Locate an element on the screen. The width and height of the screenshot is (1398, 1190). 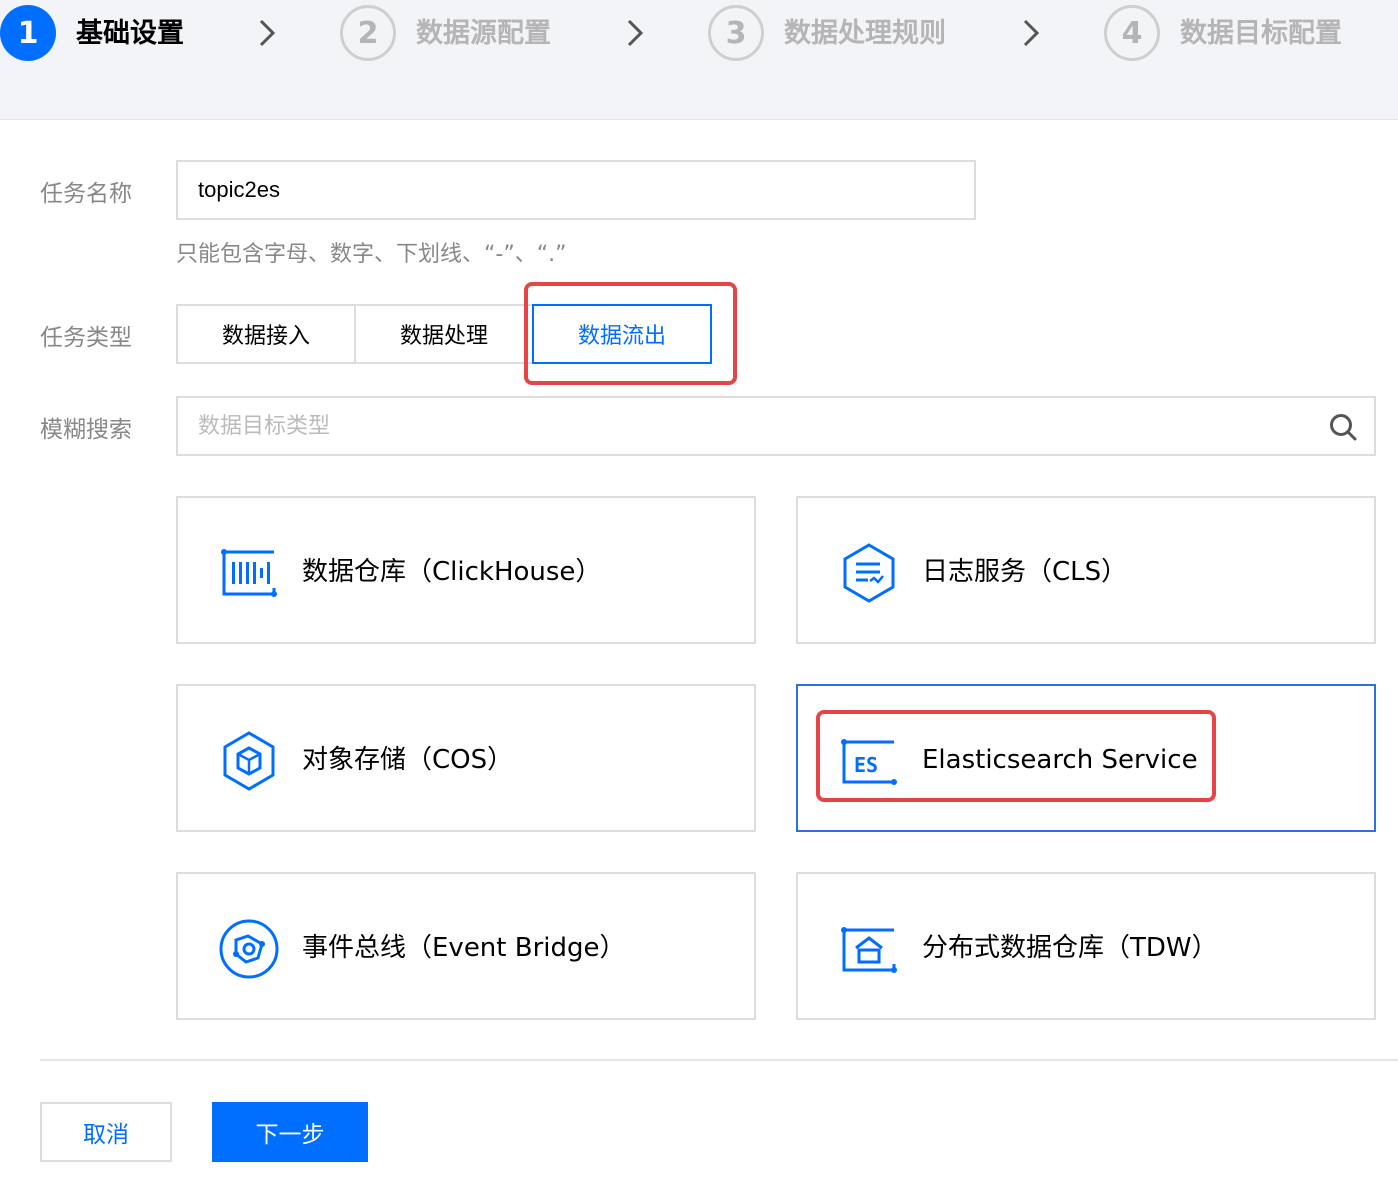
target-card-clickhouse: 数据仓库（ClickHouse） is located at coordinates (466, 570).